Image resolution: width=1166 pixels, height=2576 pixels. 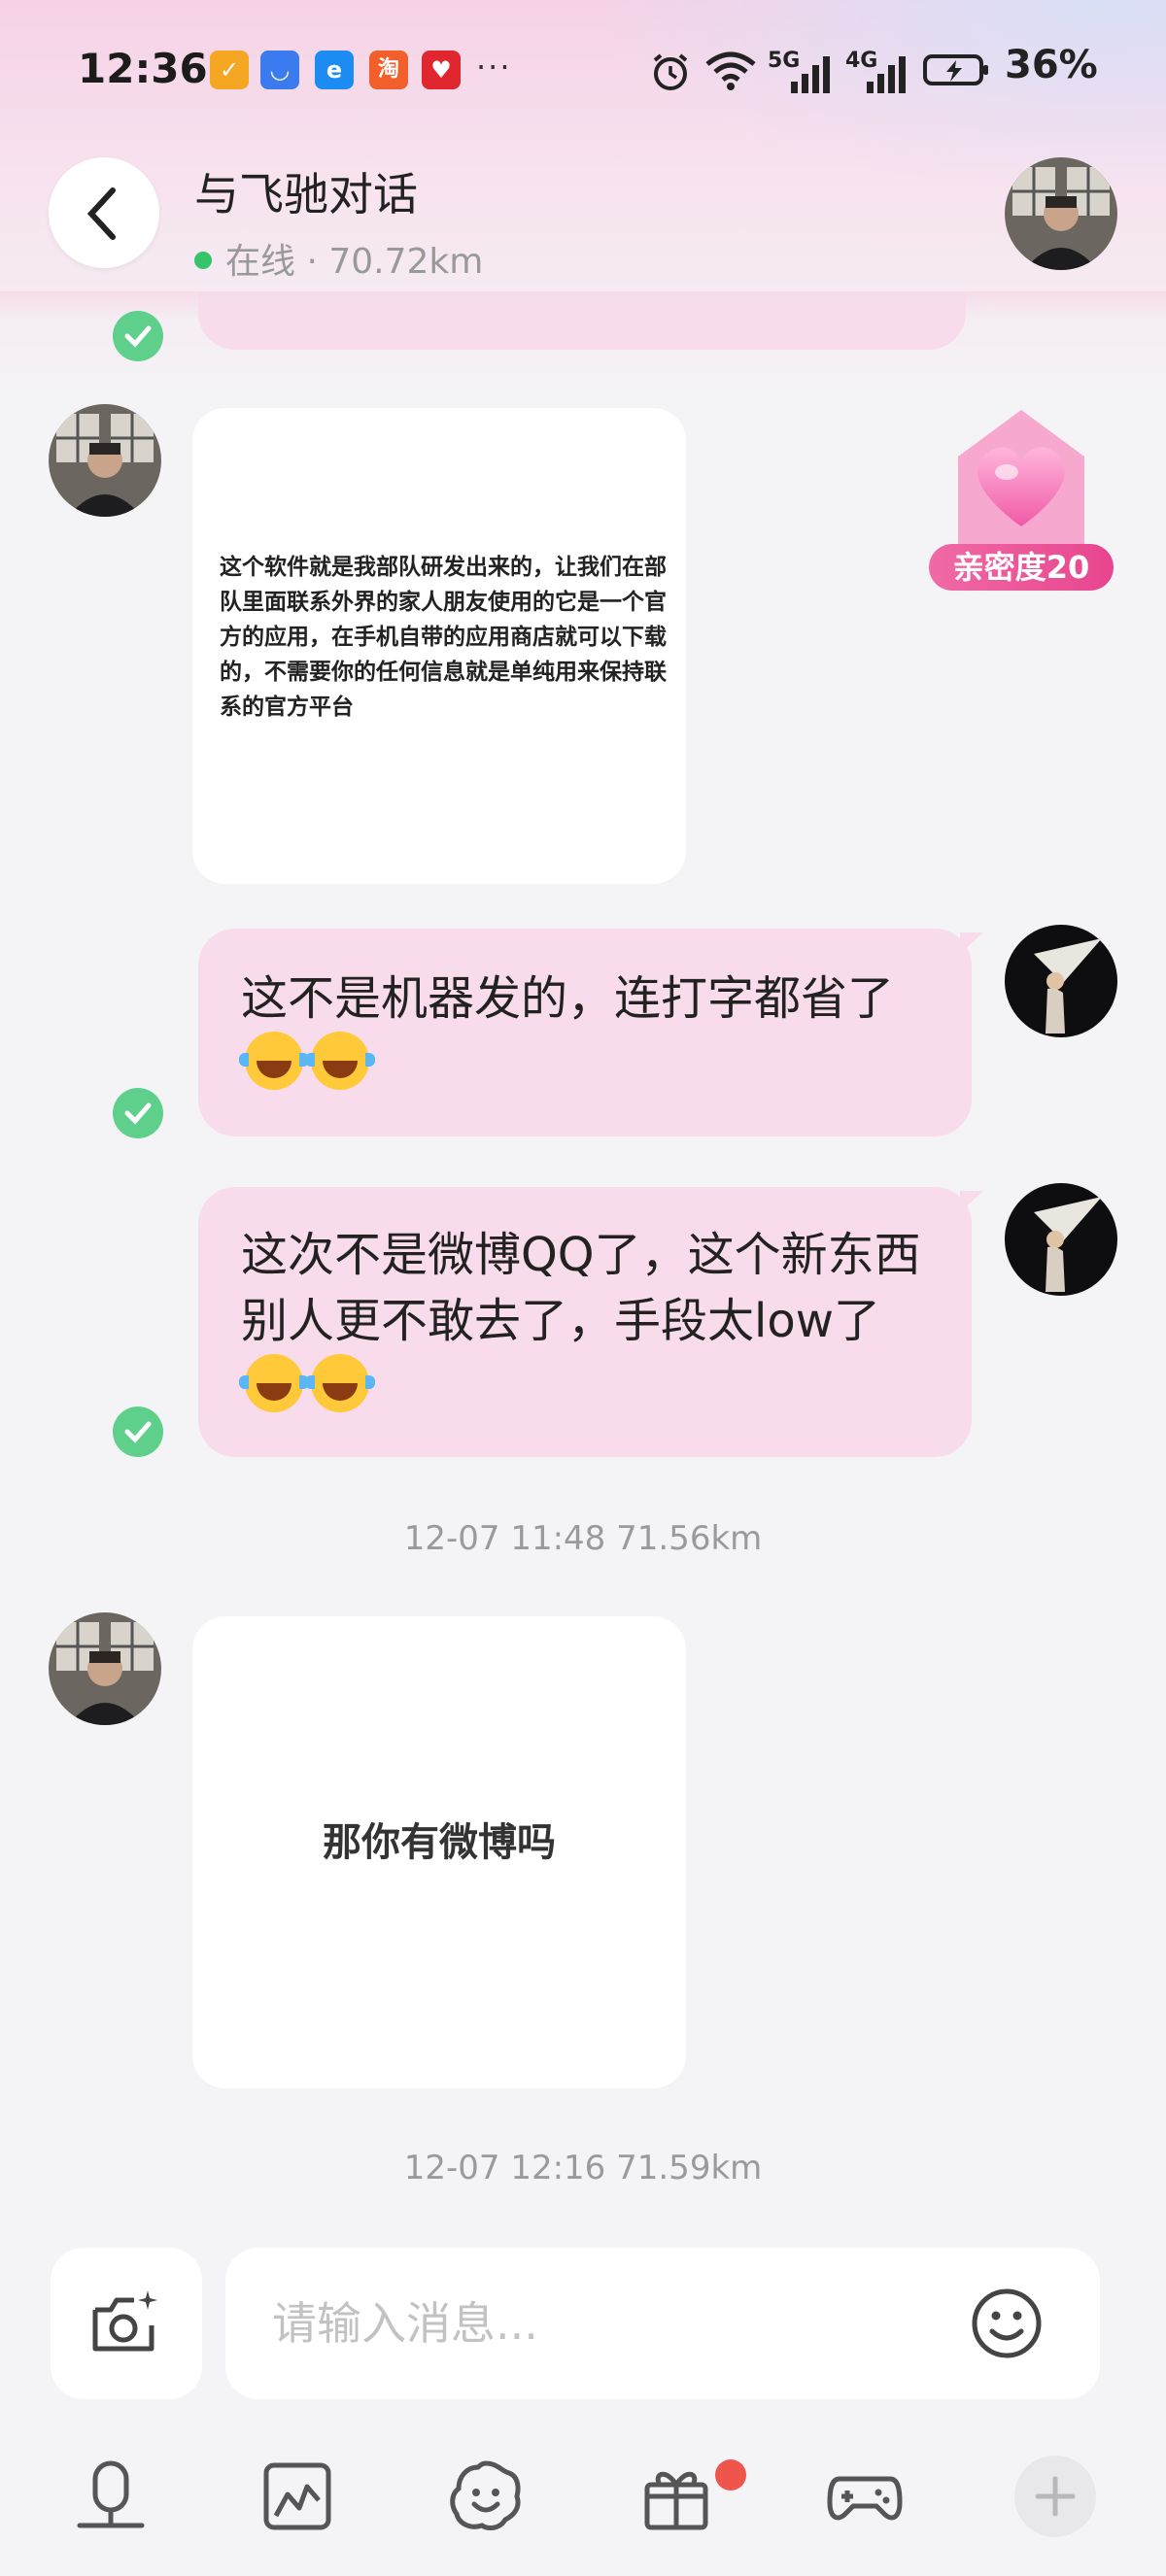 I want to click on chat-title: 与飞驰对话, so click(x=306, y=194).